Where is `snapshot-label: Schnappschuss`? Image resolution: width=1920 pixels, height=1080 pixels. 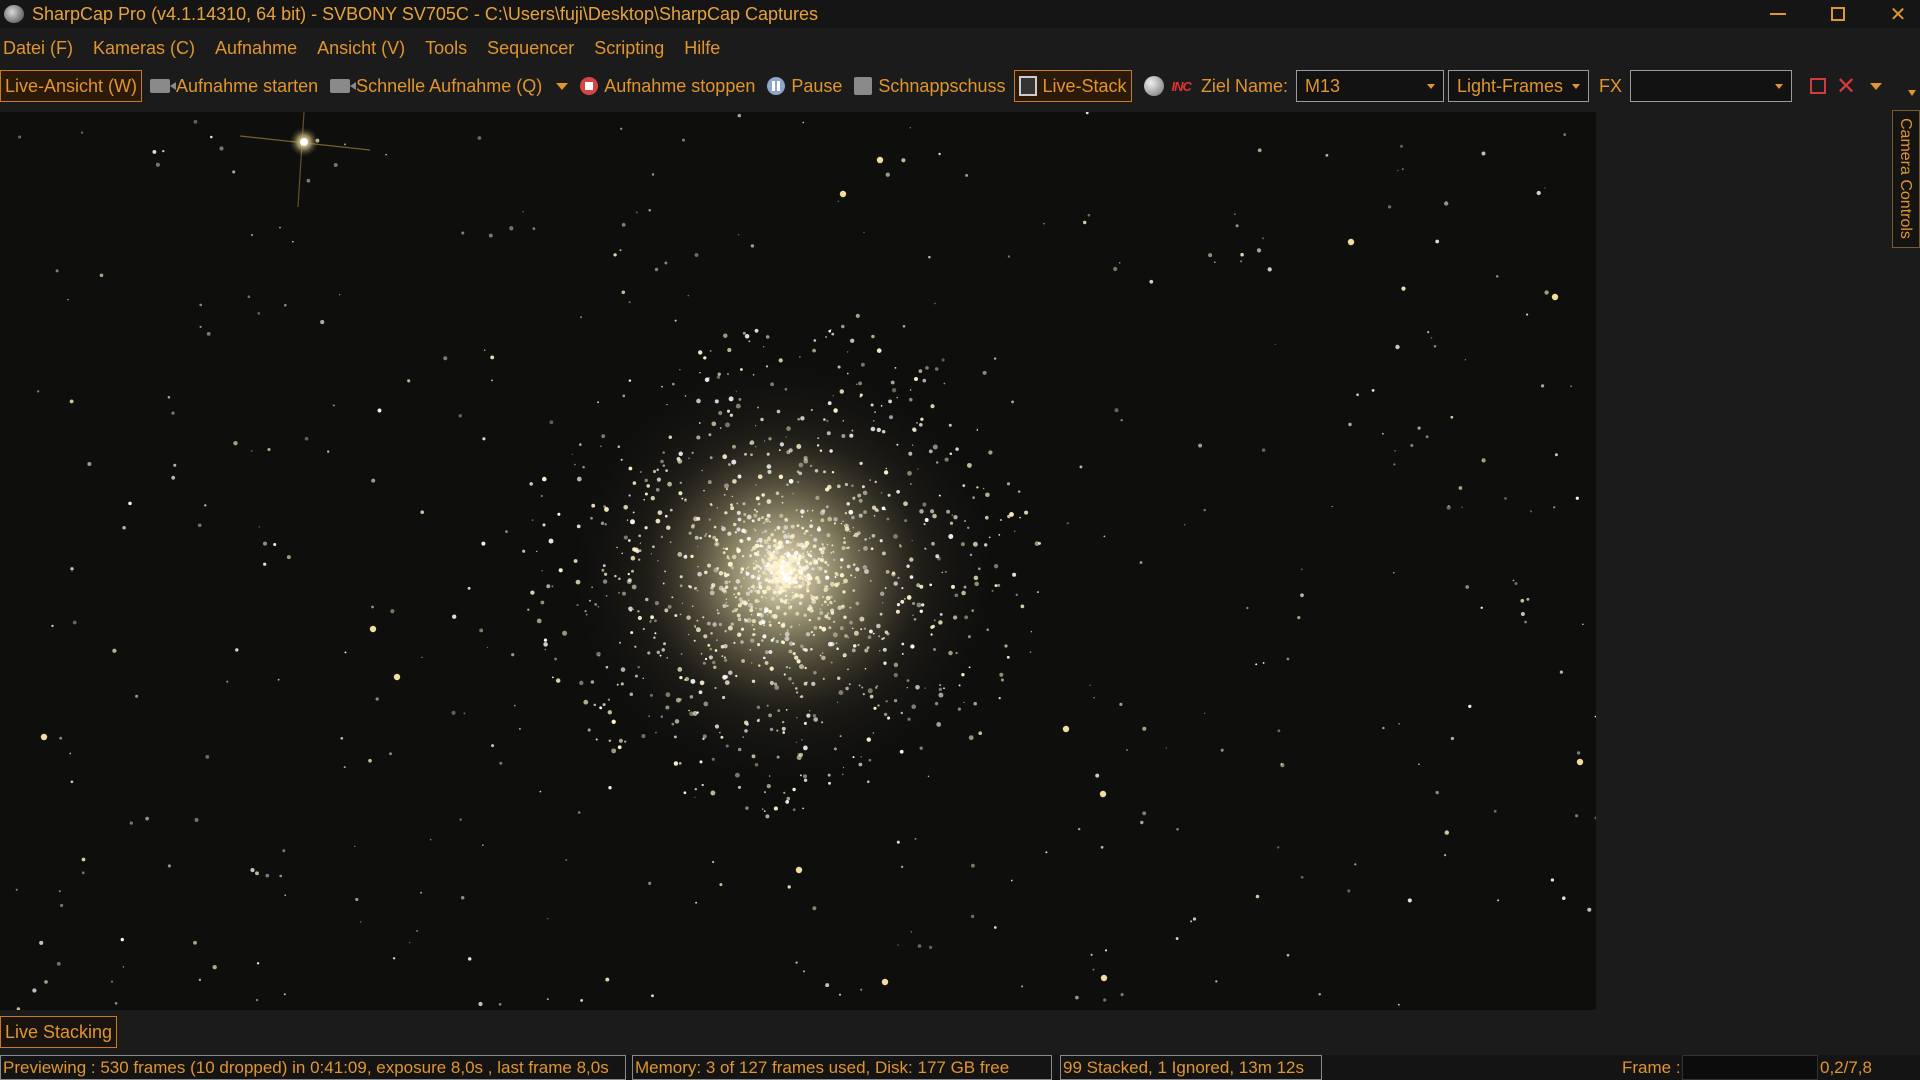
snapshot-label: Schnappschuss is located at coordinates (942, 85).